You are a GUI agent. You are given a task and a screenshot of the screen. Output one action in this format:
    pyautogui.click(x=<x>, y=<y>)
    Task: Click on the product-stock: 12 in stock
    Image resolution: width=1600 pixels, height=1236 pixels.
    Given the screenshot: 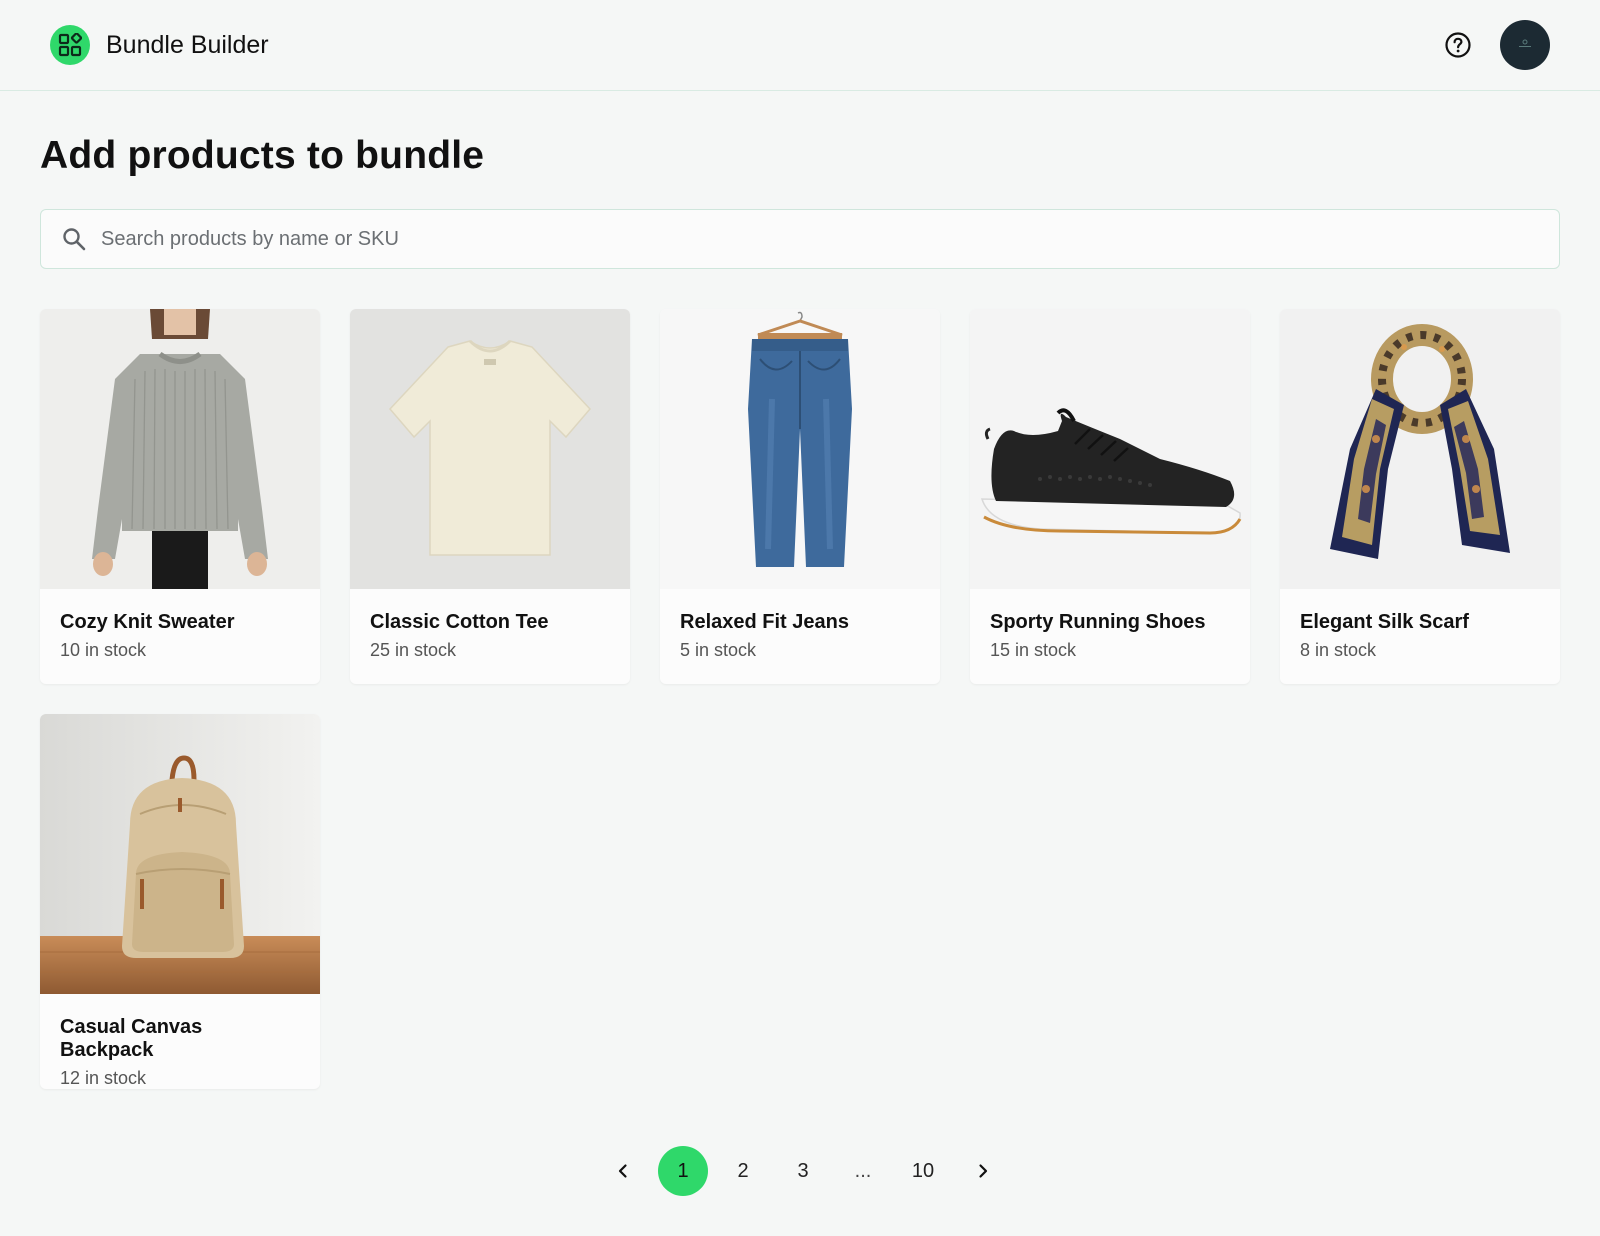 What is the action you would take?
    pyautogui.click(x=103, y=1078)
    